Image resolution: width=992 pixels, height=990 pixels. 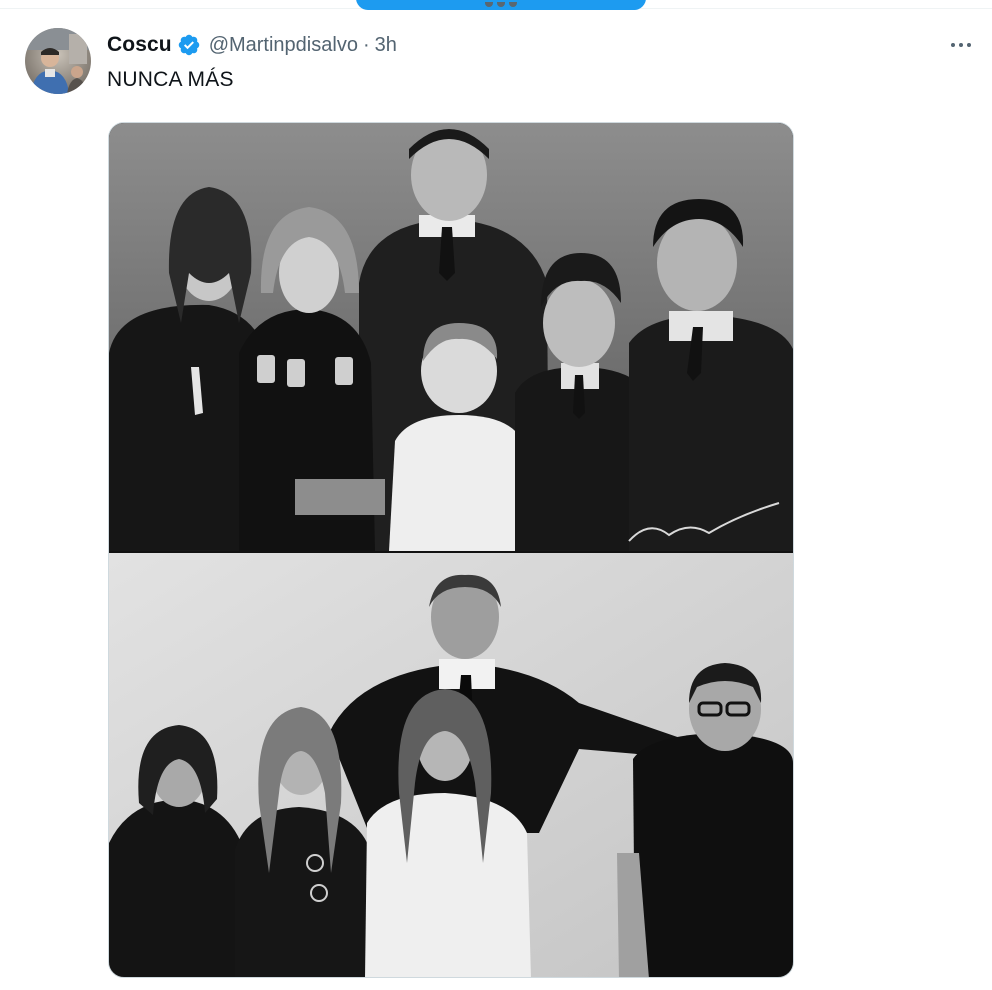 I want to click on new-posts-pill, so click(x=501, y=5).